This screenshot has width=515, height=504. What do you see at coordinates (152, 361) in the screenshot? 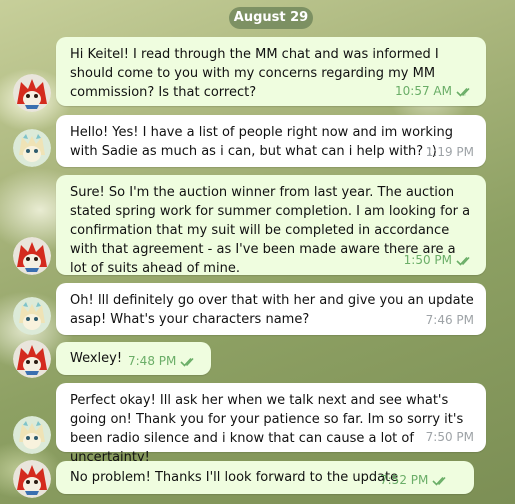
I see `message-time: 7:48 PM` at bounding box center [152, 361].